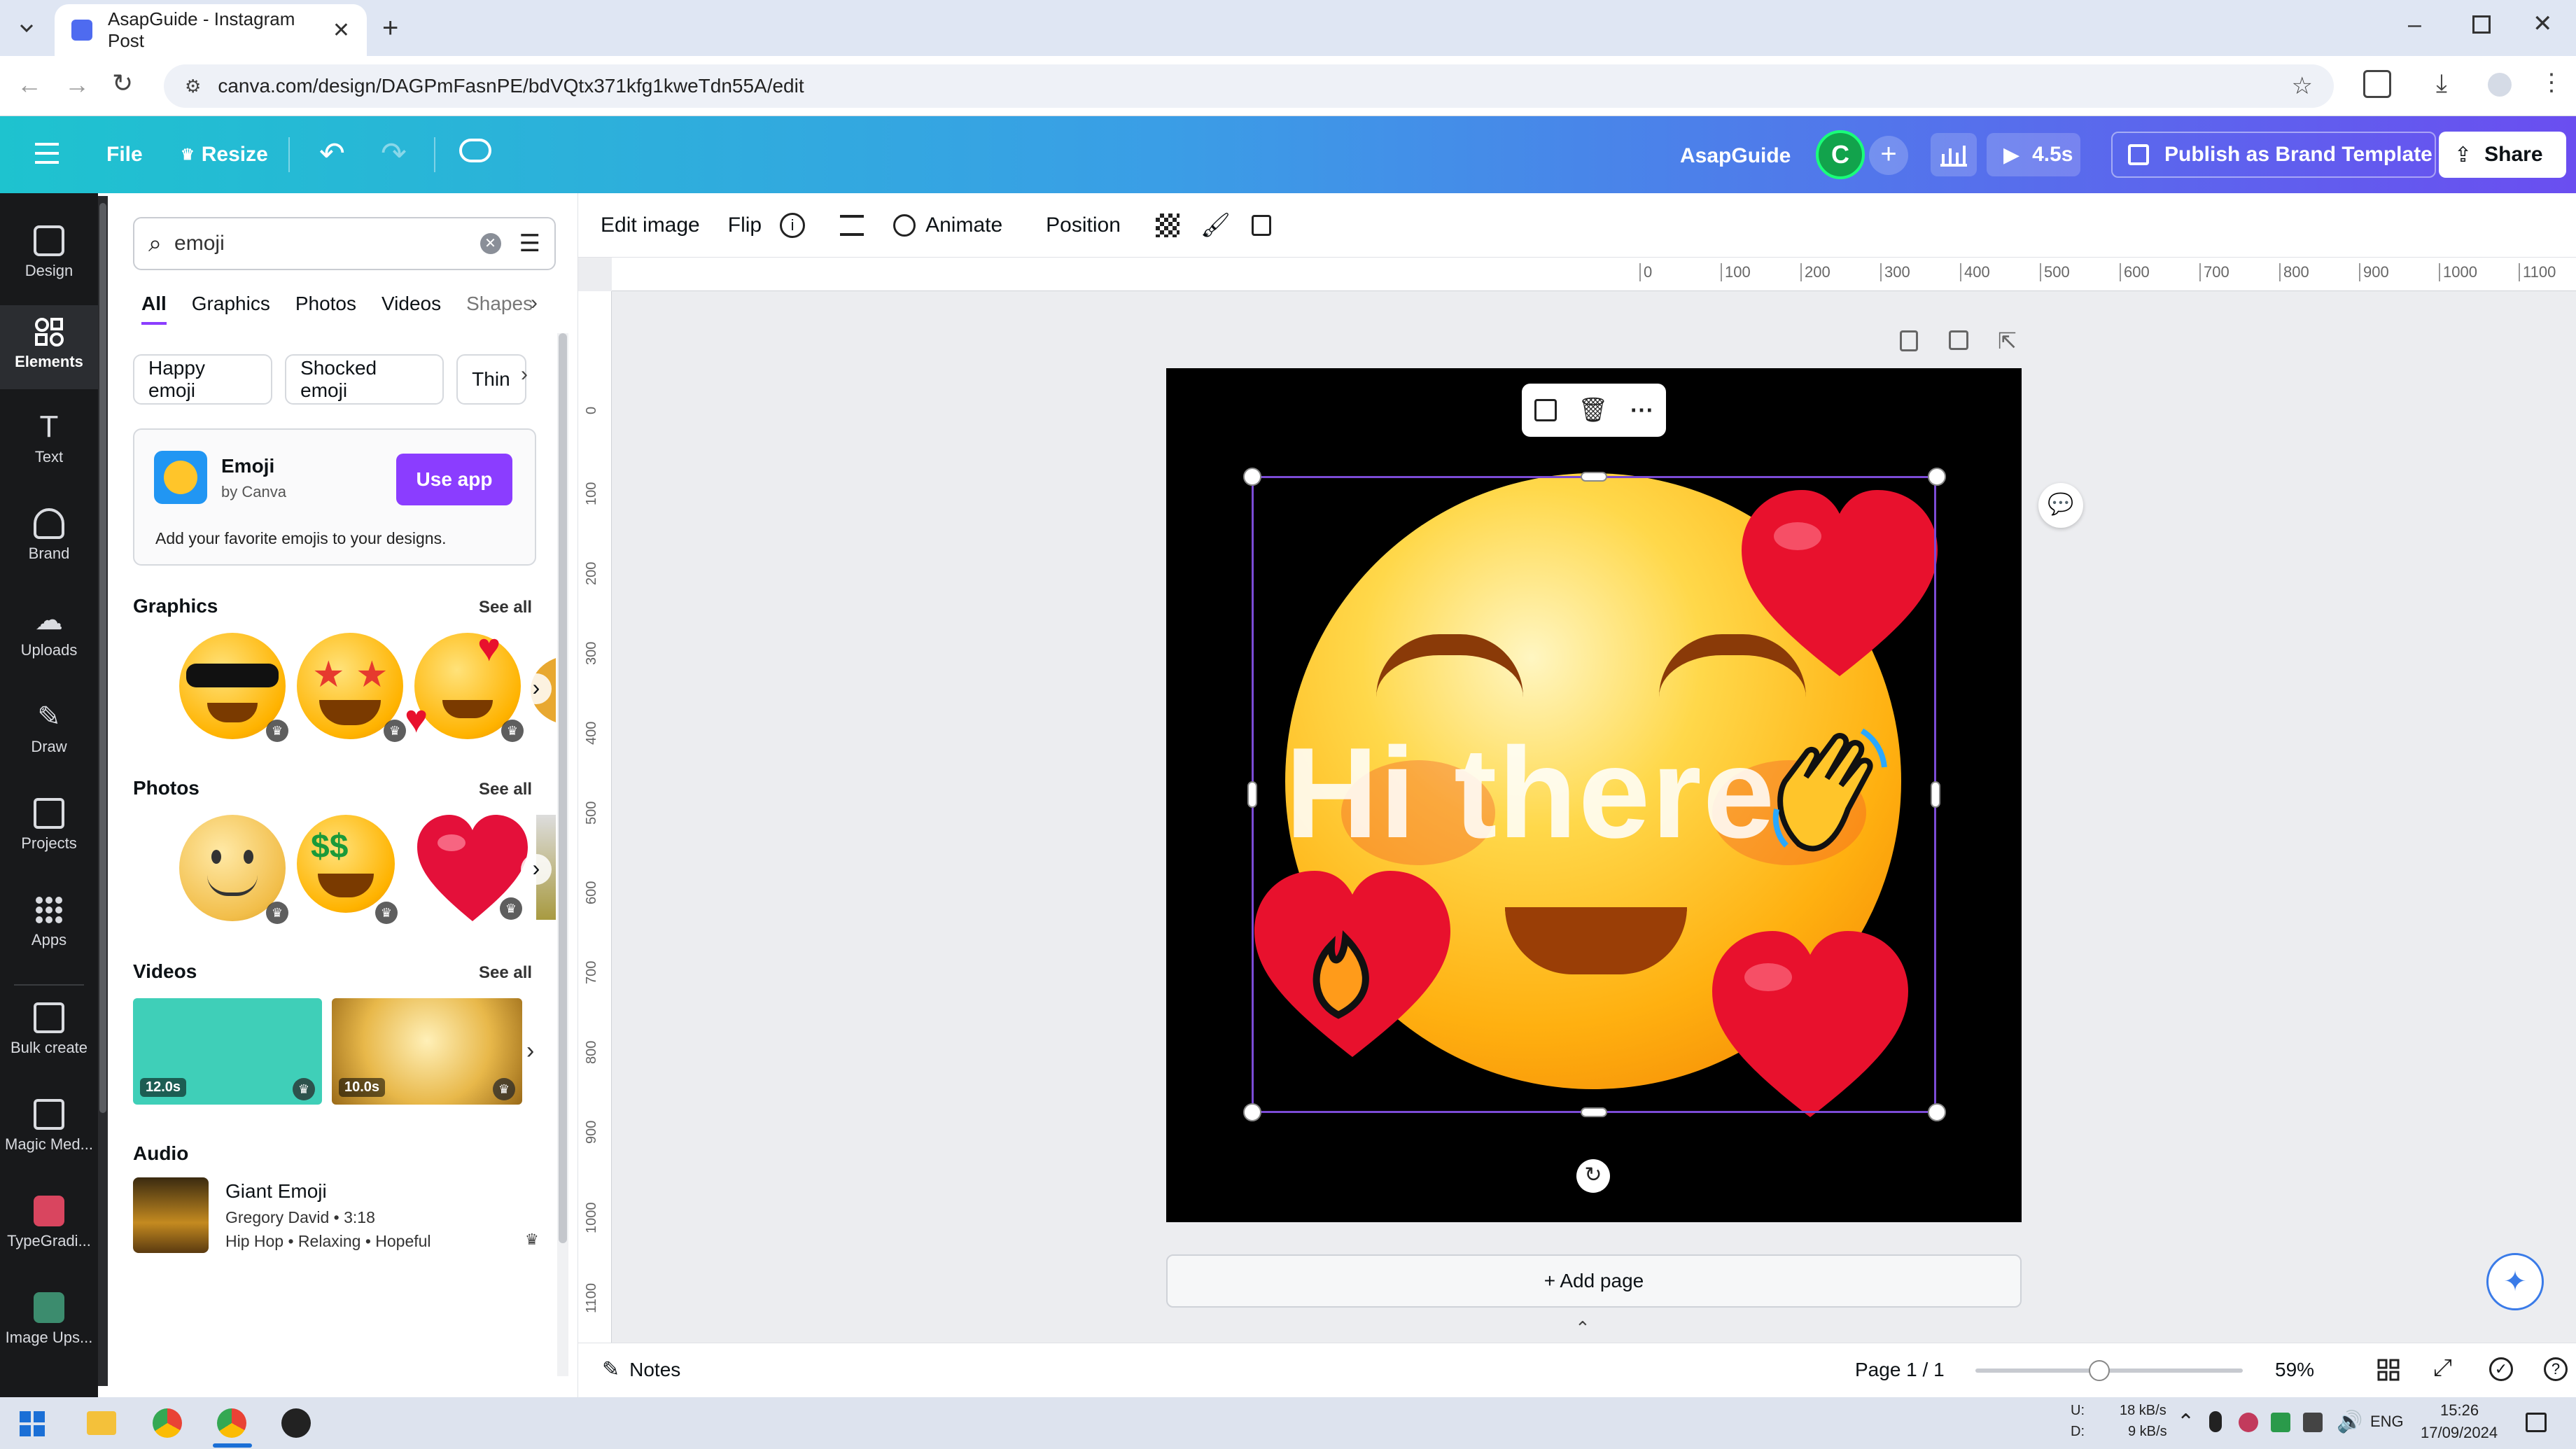  I want to click on canva-assistant-sparkle-icon: ✦, so click(2515, 1281).